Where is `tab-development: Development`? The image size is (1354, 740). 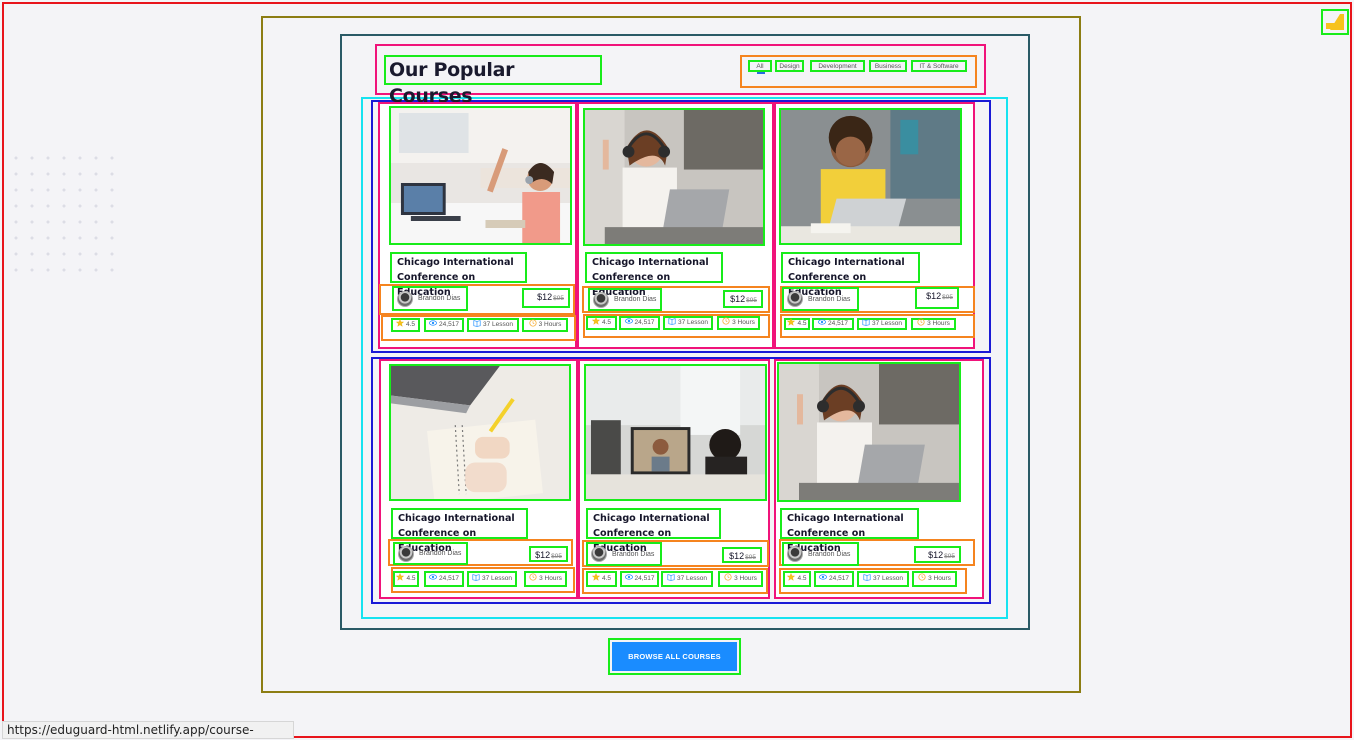 tab-development: Development is located at coordinates (837, 66).